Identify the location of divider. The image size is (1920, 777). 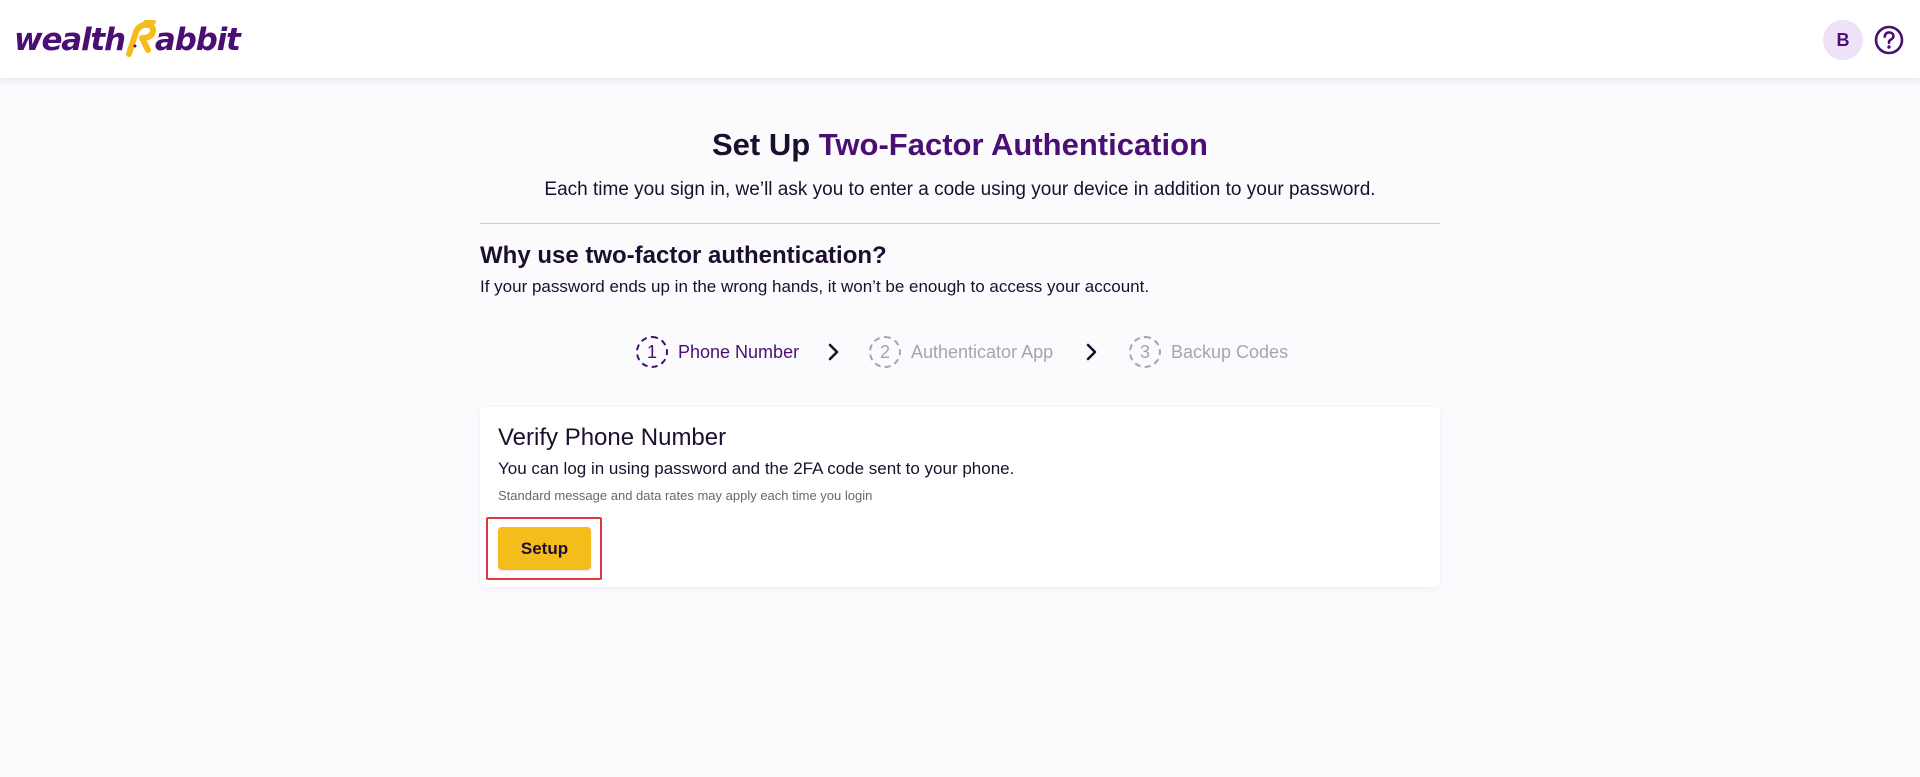
(960, 223).